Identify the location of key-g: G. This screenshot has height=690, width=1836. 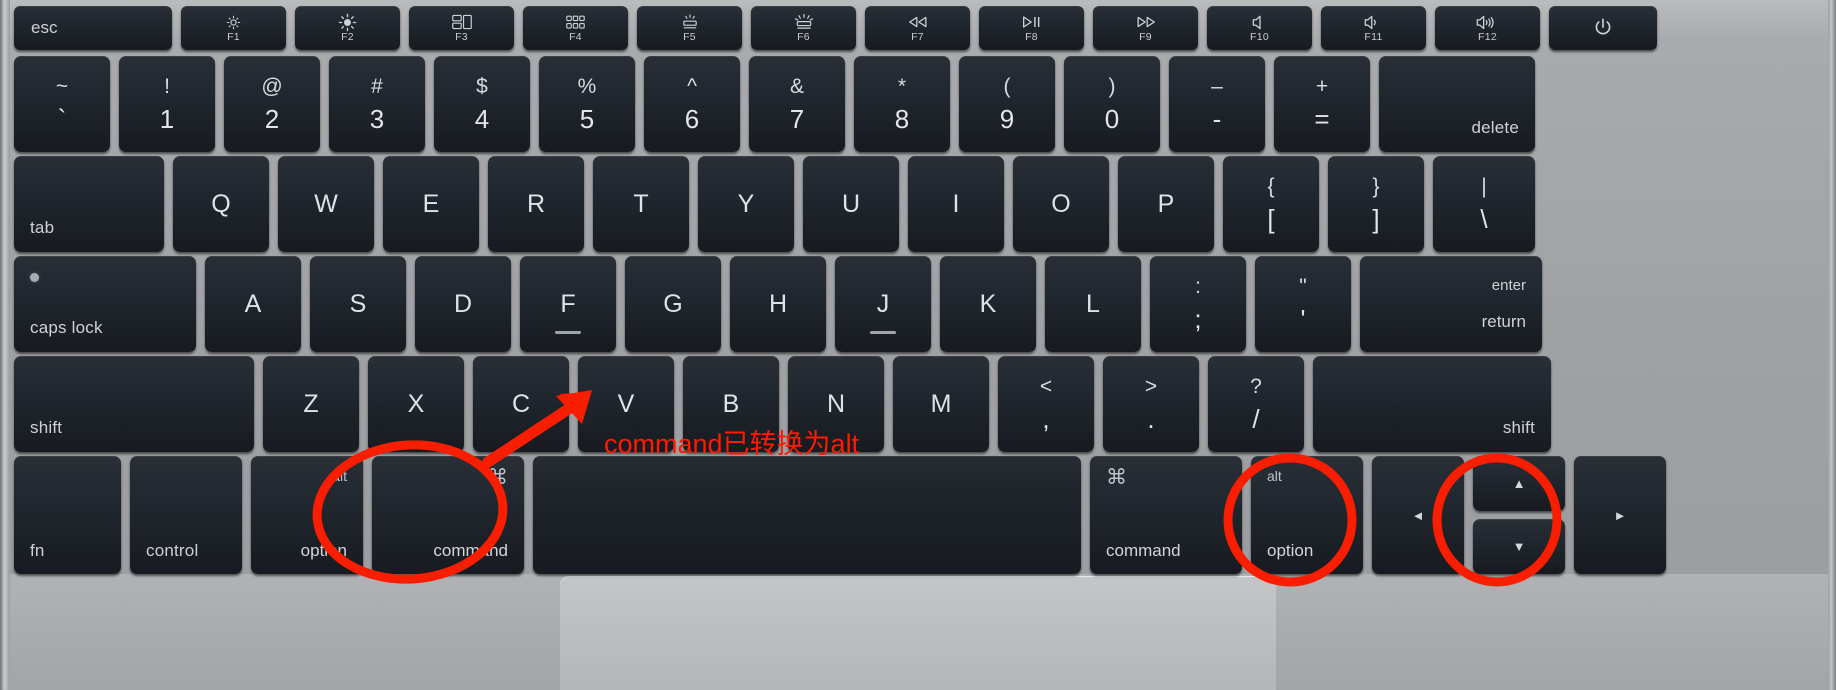
(673, 304).